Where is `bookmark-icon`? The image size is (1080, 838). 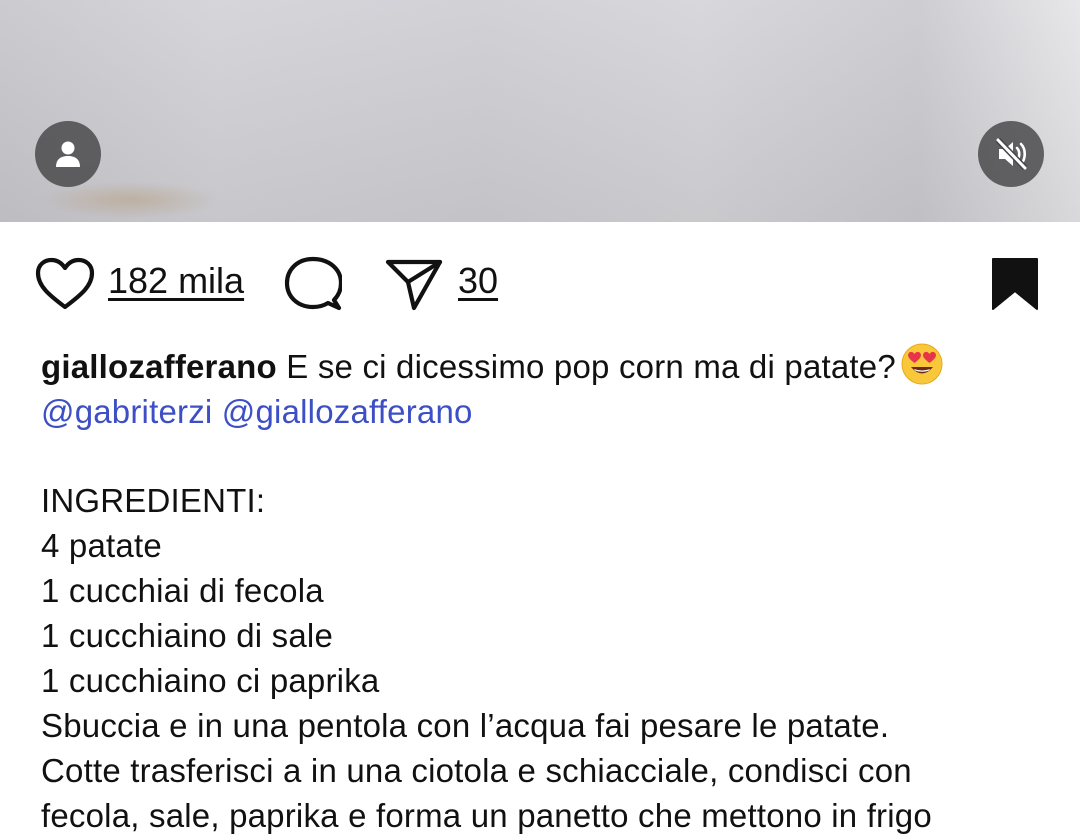
bookmark-icon is located at coordinates (1015, 284).